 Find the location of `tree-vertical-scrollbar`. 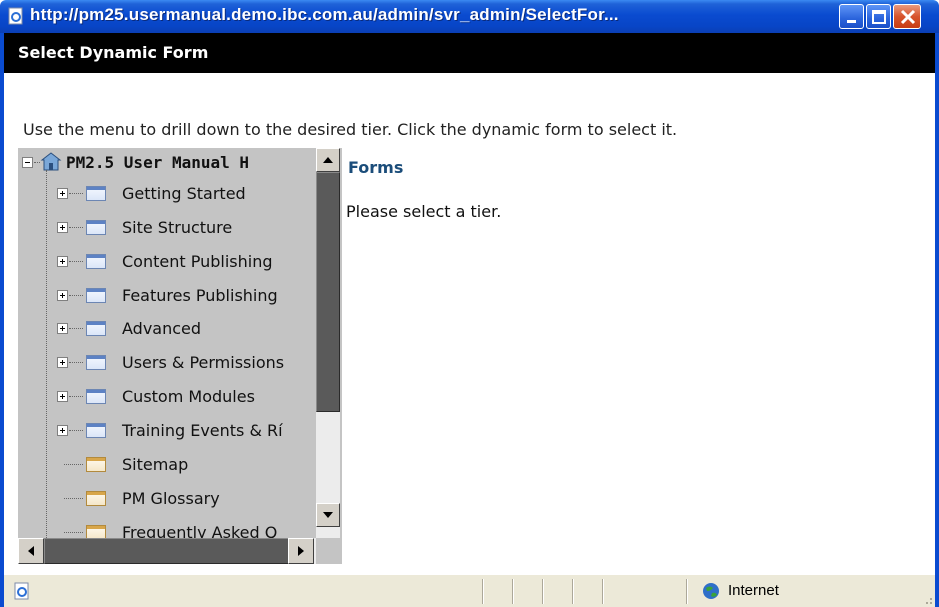

tree-vertical-scrollbar is located at coordinates (328, 343).